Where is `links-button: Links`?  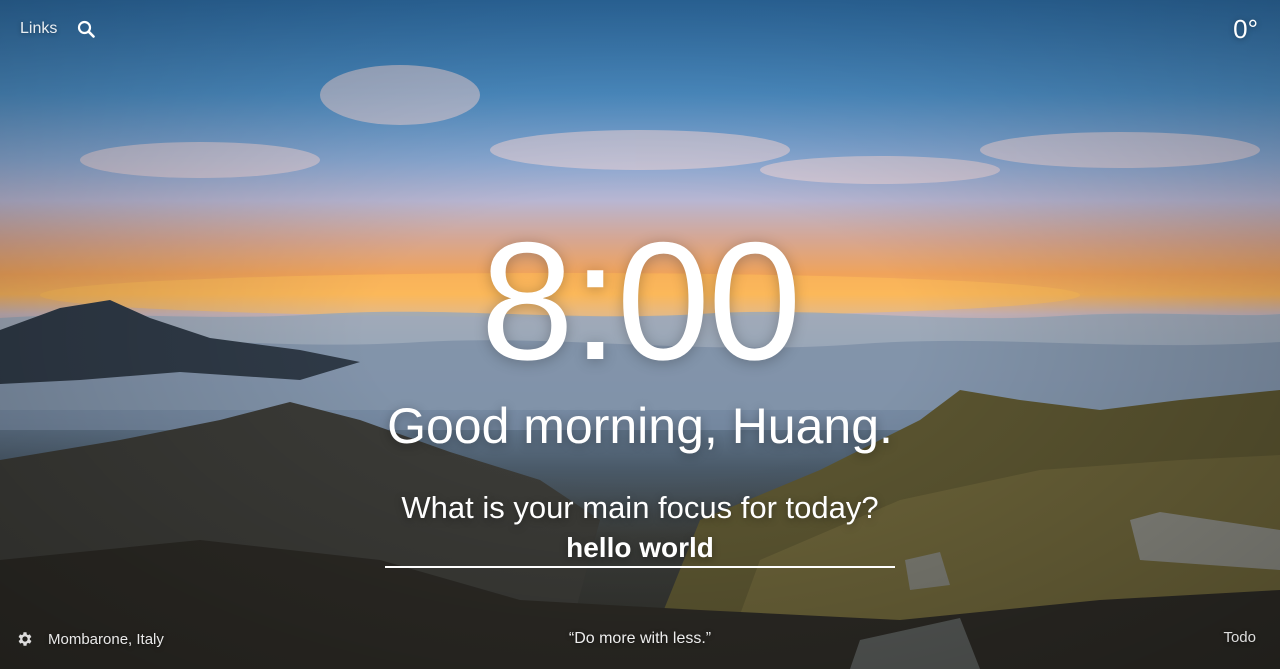
links-button: Links is located at coordinates (38, 29).